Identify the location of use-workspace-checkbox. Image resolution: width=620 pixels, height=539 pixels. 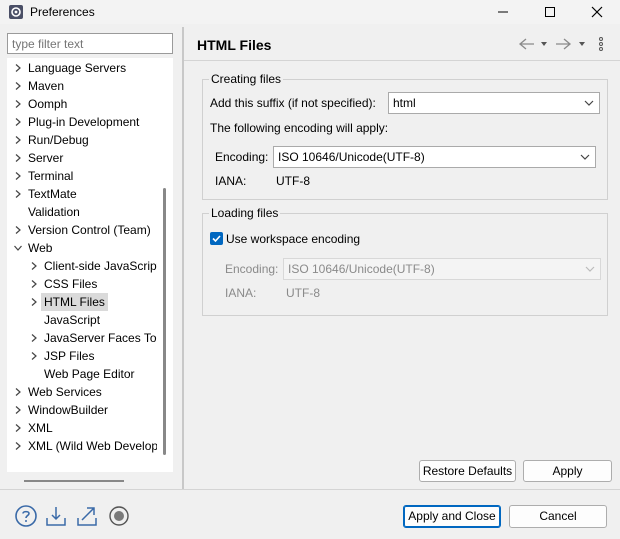
(216, 238).